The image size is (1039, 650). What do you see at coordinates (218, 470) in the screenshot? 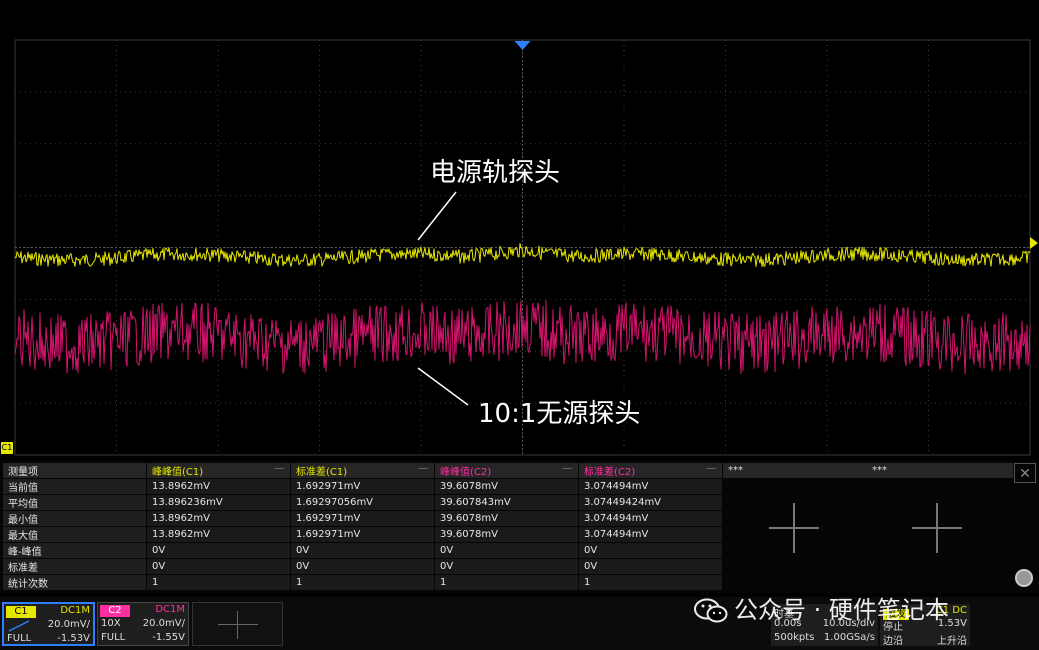
I see `header-pkpk-c1: 峰峰值(C1) —` at bounding box center [218, 470].